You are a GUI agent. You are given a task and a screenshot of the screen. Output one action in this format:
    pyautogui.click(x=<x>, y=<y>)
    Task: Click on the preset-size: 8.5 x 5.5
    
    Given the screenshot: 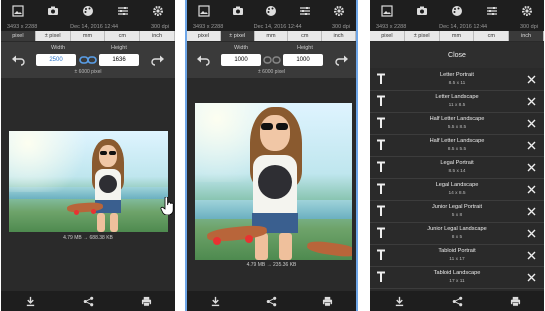 What is the action you would take?
    pyautogui.click(x=457, y=149)
    